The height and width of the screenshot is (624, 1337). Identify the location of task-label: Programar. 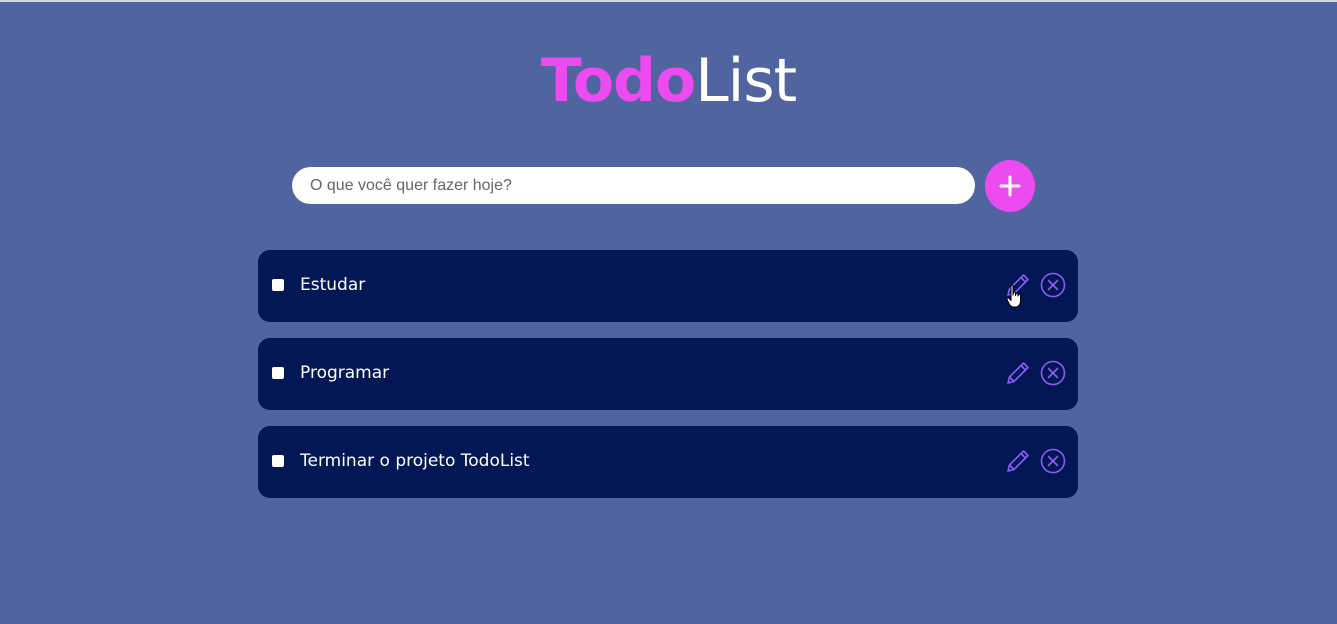
(345, 373).